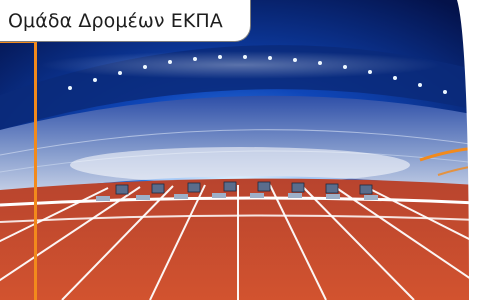  Describe the element at coordinates (35, 171) in the screenshot. I see `accent-line-vertical` at that location.